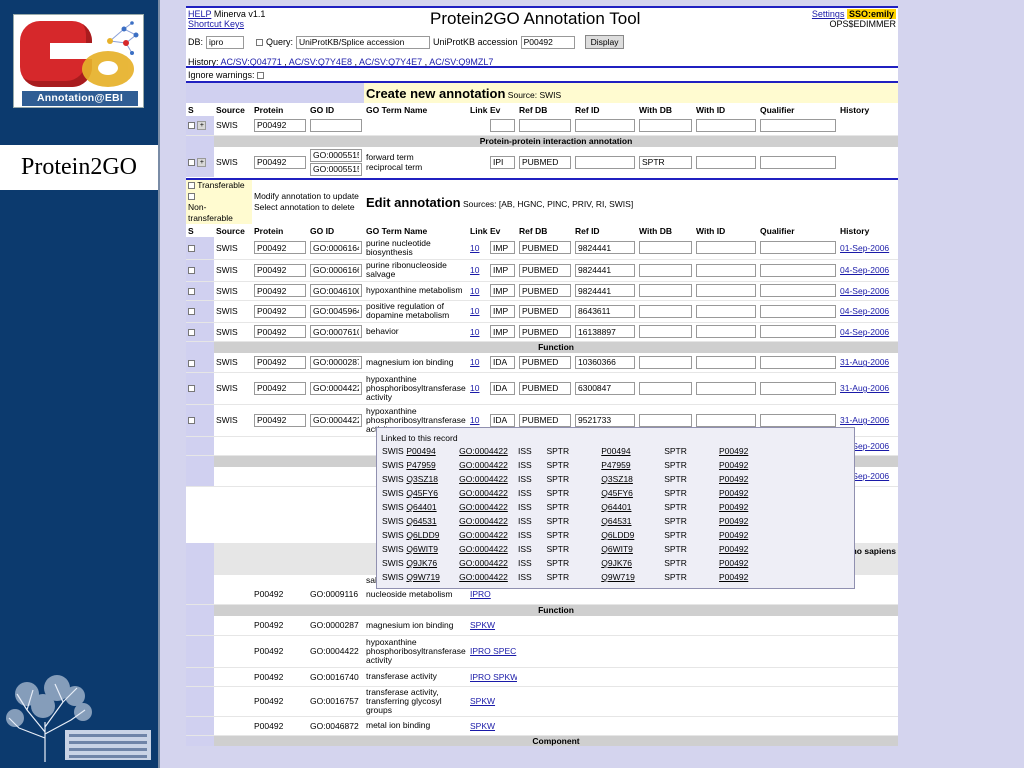 This screenshot has height=768, width=1024. I want to click on go-id-input-forward, so click(336, 155).